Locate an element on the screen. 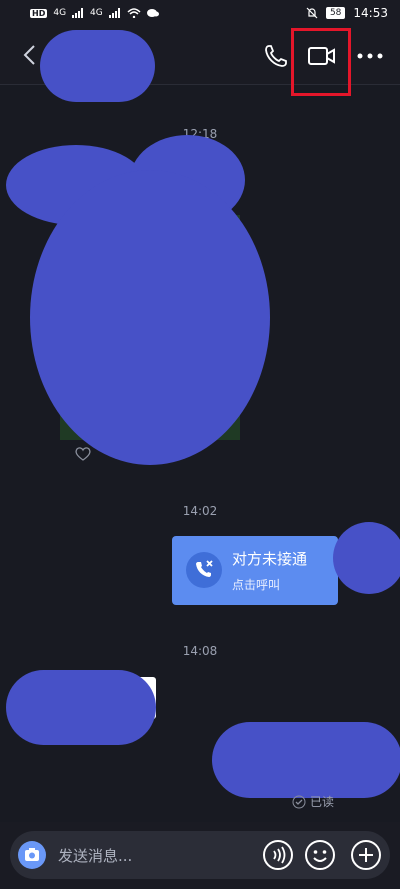 This screenshot has height=889, width=400. signal-label-2: 4G is located at coordinates (96, 13).